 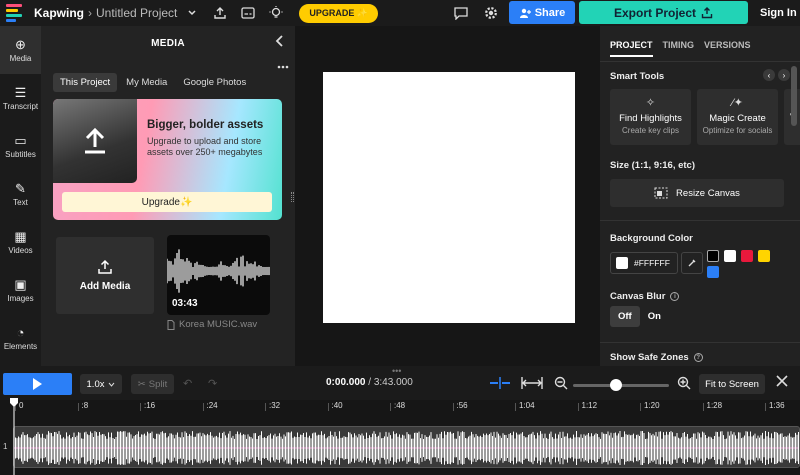 I want to click on subtitle-display-icon, so click(x=248, y=13).